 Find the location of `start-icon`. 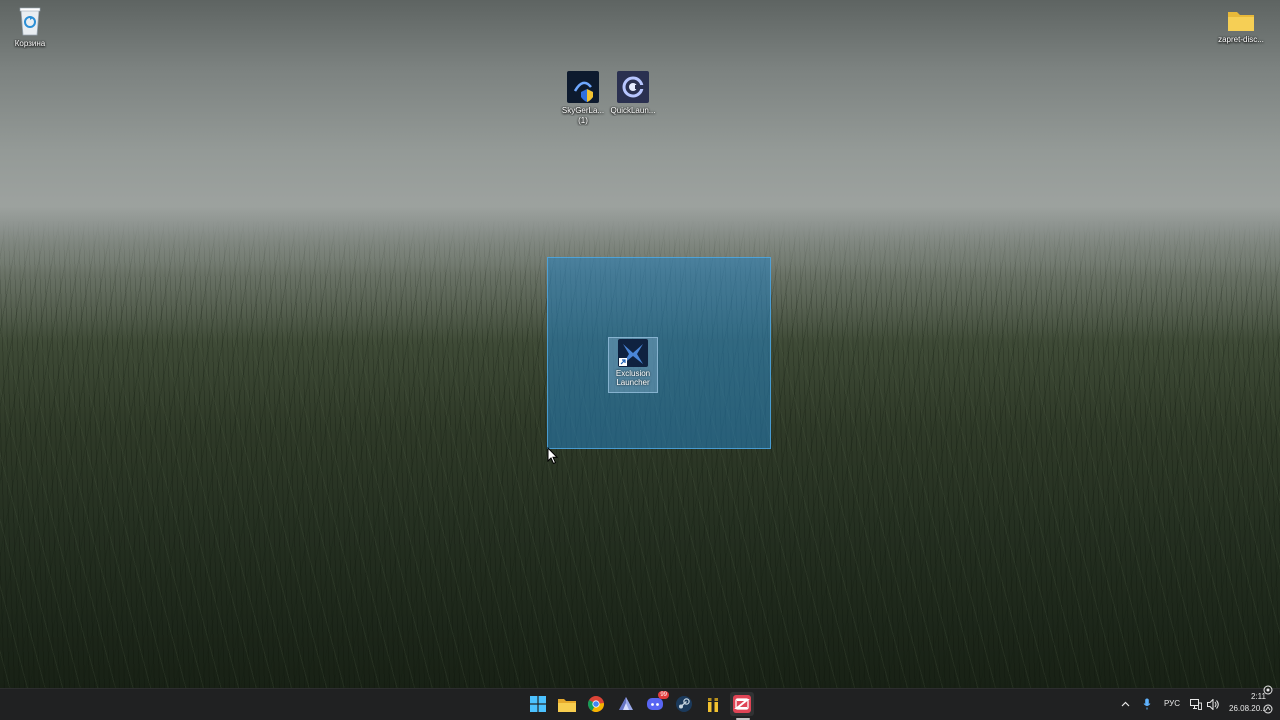

start-icon is located at coordinates (538, 704).